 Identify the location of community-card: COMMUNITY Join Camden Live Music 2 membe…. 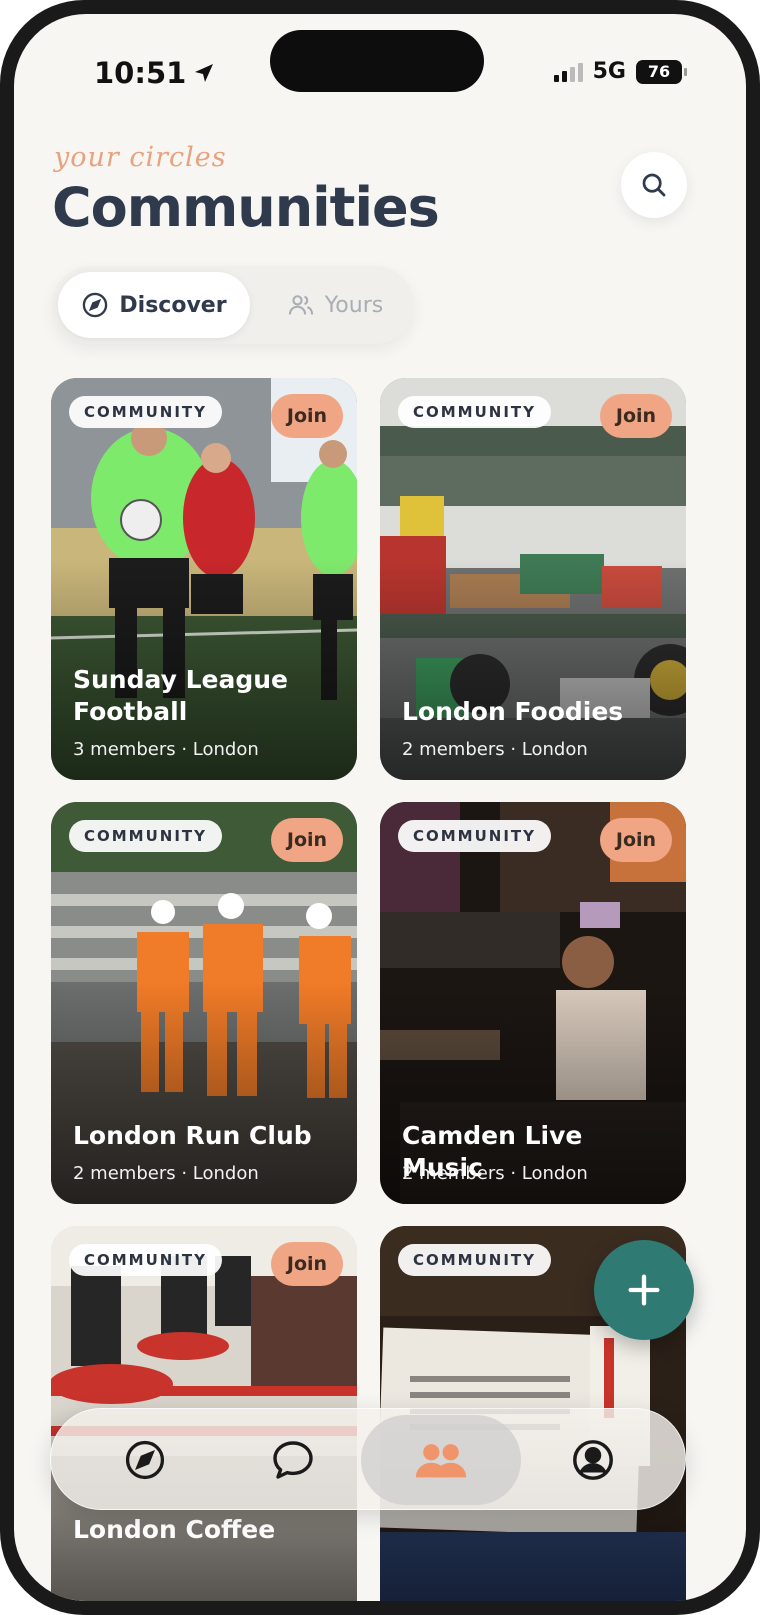
(533, 1003).